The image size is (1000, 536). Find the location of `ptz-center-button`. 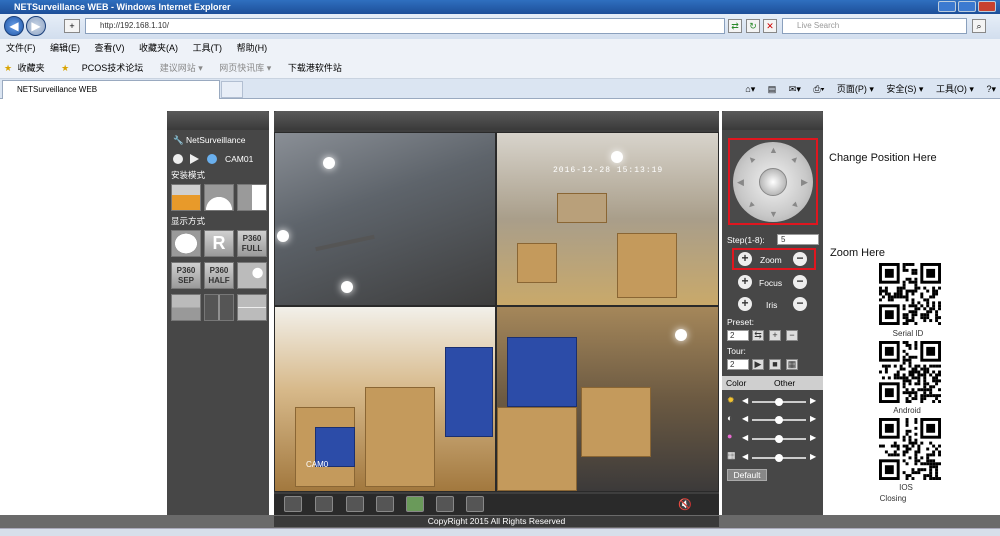

ptz-center-button is located at coordinates (773, 182).